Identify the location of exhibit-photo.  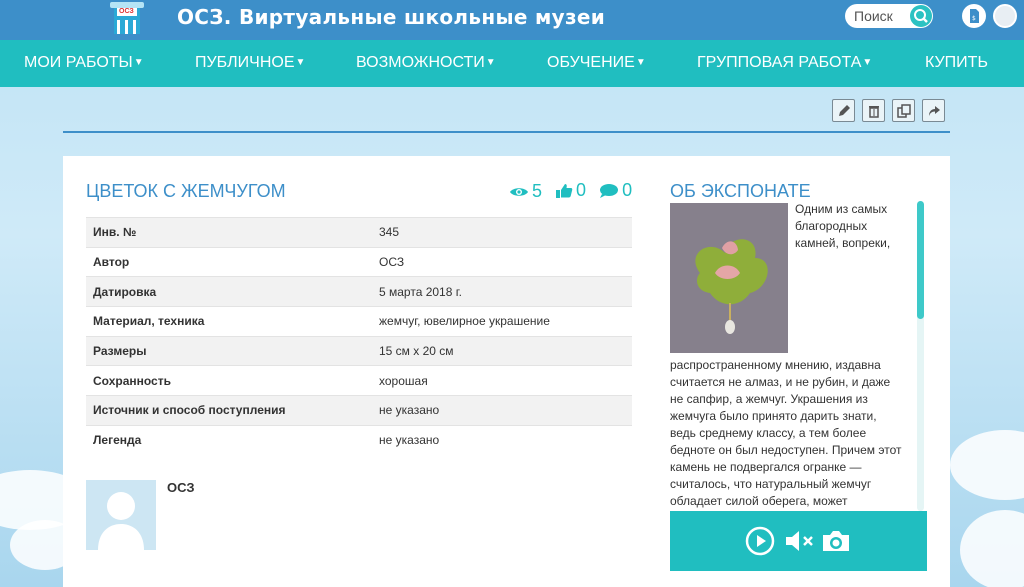
(729, 278).